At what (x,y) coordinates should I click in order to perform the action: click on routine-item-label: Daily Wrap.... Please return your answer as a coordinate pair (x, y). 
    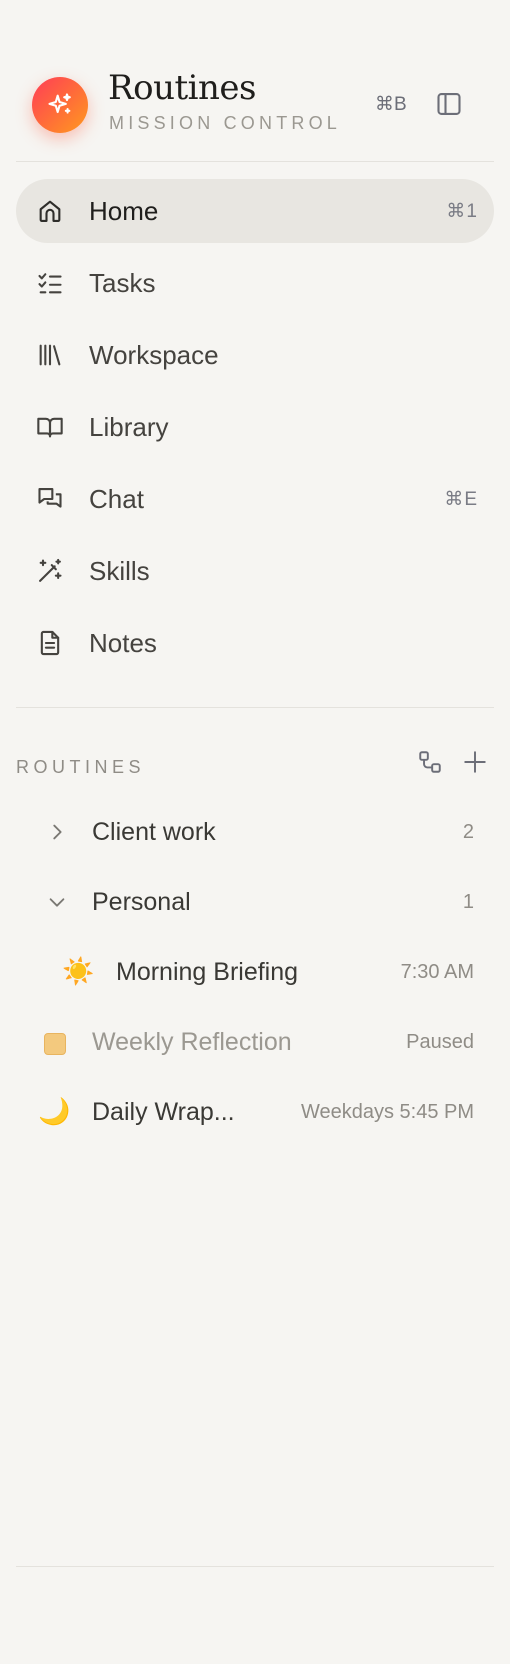
    Looking at the image, I should click on (163, 1112).